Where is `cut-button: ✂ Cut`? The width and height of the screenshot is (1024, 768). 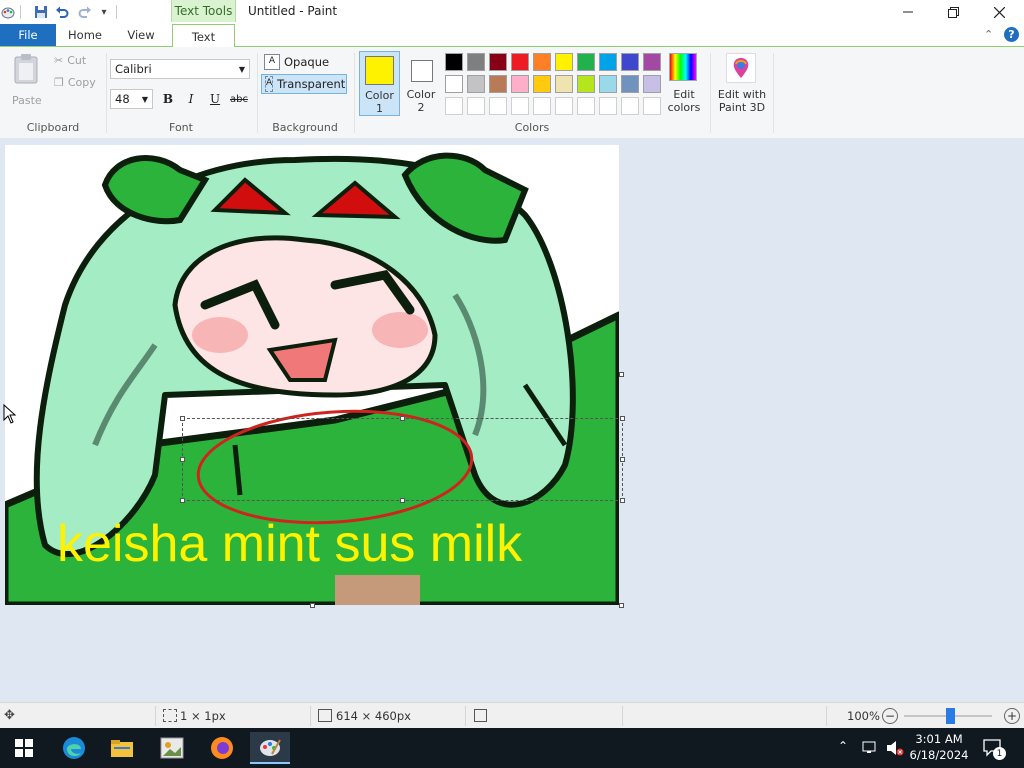 cut-button: ✂ Cut is located at coordinates (70, 60).